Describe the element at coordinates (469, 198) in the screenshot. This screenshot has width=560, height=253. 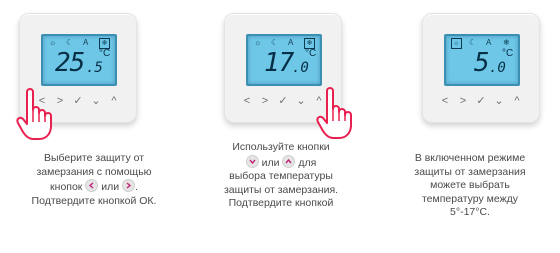
I see `caption-line: температуру между` at that location.